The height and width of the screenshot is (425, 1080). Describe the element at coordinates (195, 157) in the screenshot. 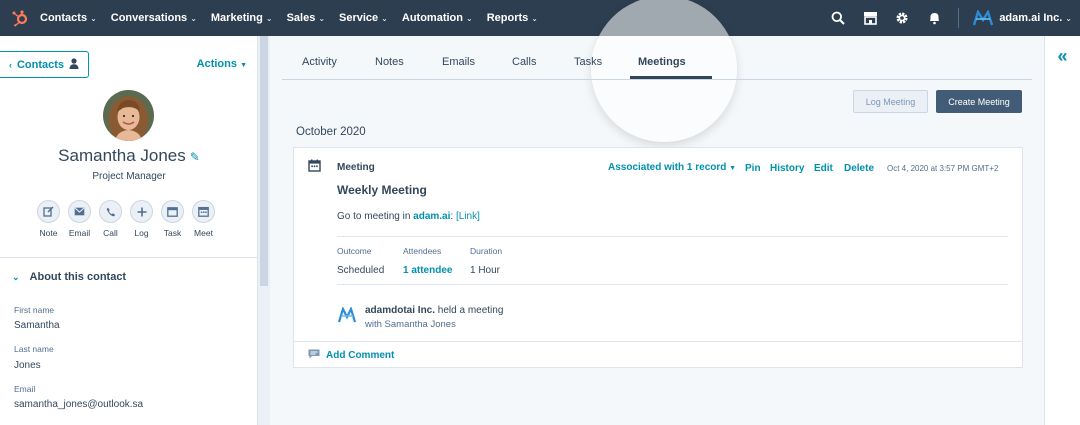

I see `pencil-edit-icon: ✎` at that location.